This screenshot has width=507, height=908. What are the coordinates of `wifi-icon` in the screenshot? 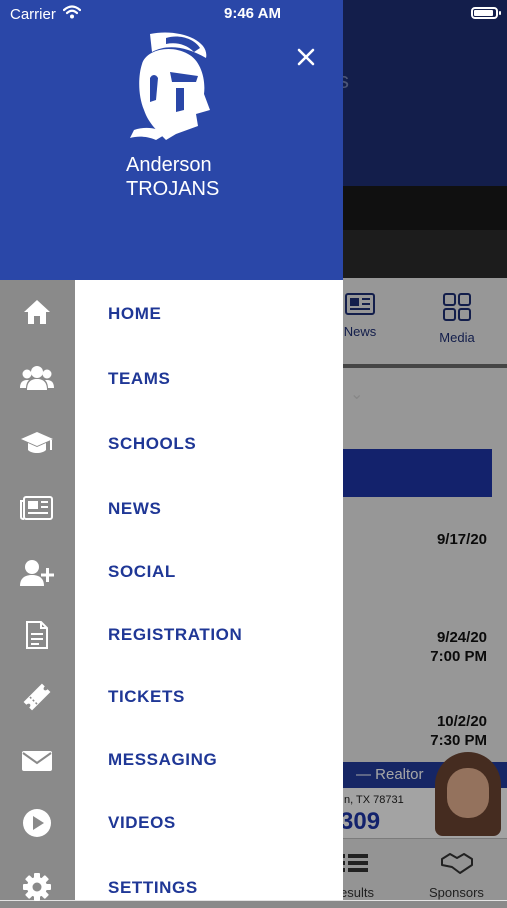 It's located at (72, 12).